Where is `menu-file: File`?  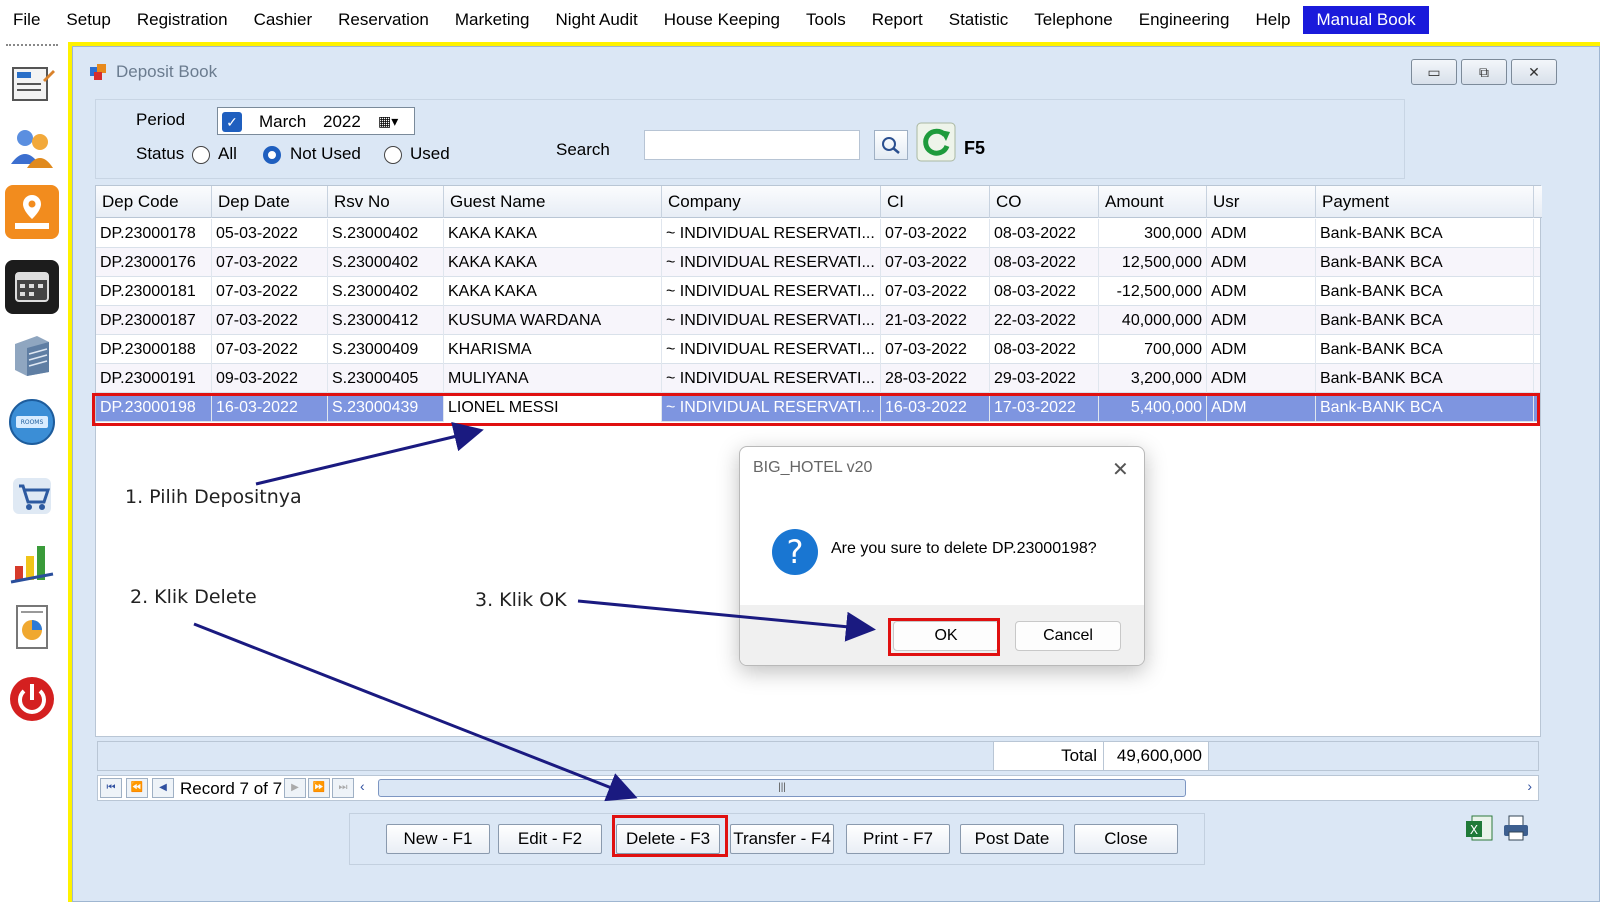 menu-file: File is located at coordinates (26, 20).